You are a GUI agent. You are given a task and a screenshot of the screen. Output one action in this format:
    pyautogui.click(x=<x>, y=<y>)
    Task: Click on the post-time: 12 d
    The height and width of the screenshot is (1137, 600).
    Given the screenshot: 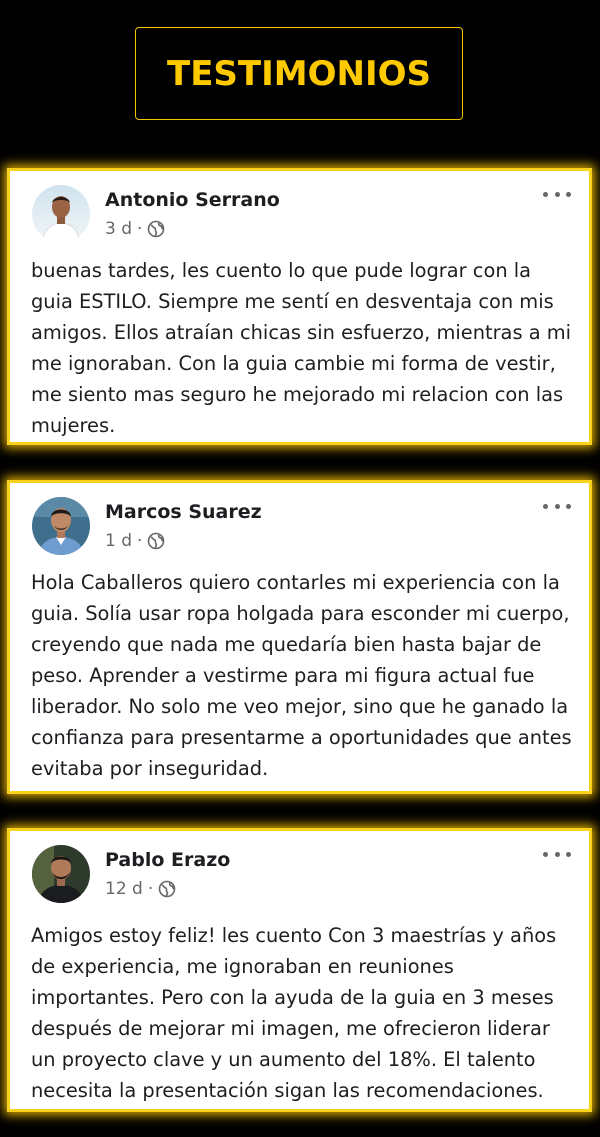 What is the action you would take?
    pyautogui.click(x=124, y=889)
    